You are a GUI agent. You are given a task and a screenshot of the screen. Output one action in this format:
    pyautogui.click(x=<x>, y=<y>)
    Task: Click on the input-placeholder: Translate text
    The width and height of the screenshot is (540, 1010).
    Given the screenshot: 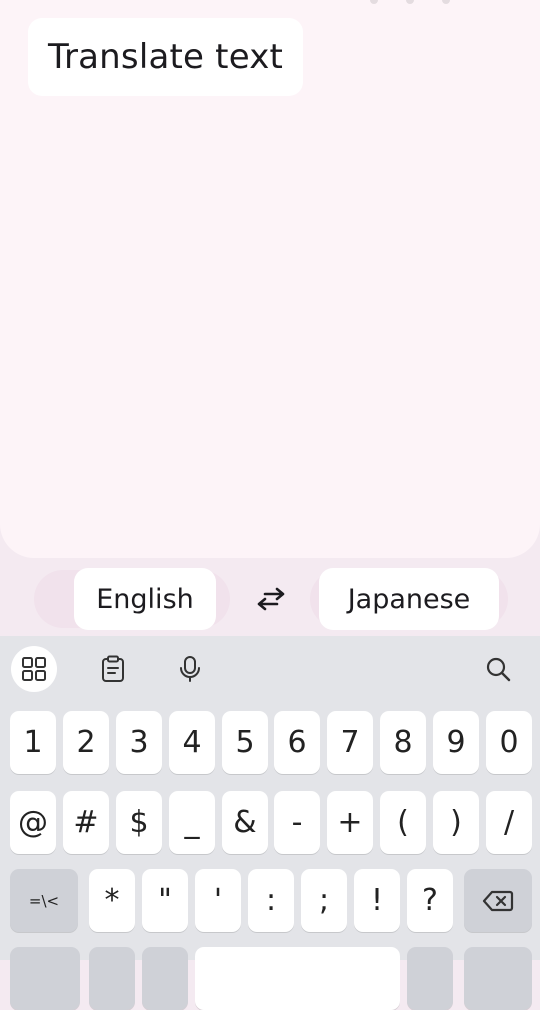 What is the action you would take?
    pyautogui.click(x=166, y=57)
    